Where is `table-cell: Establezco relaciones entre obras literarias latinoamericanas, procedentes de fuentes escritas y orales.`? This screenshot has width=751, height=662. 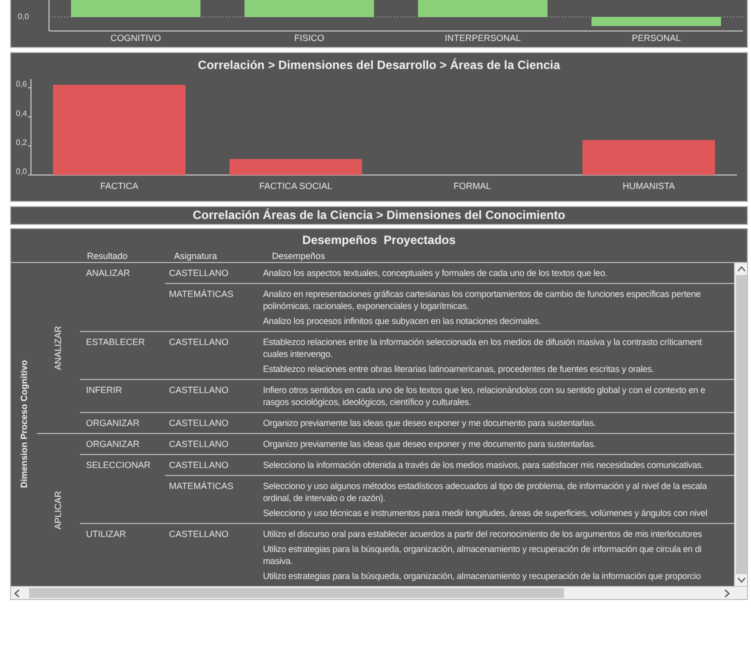 table-cell: Establezco relaciones entre obras literarias latinoamericanas, procedentes de fuentes escritas y orales. is located at coordinates (458, 369).